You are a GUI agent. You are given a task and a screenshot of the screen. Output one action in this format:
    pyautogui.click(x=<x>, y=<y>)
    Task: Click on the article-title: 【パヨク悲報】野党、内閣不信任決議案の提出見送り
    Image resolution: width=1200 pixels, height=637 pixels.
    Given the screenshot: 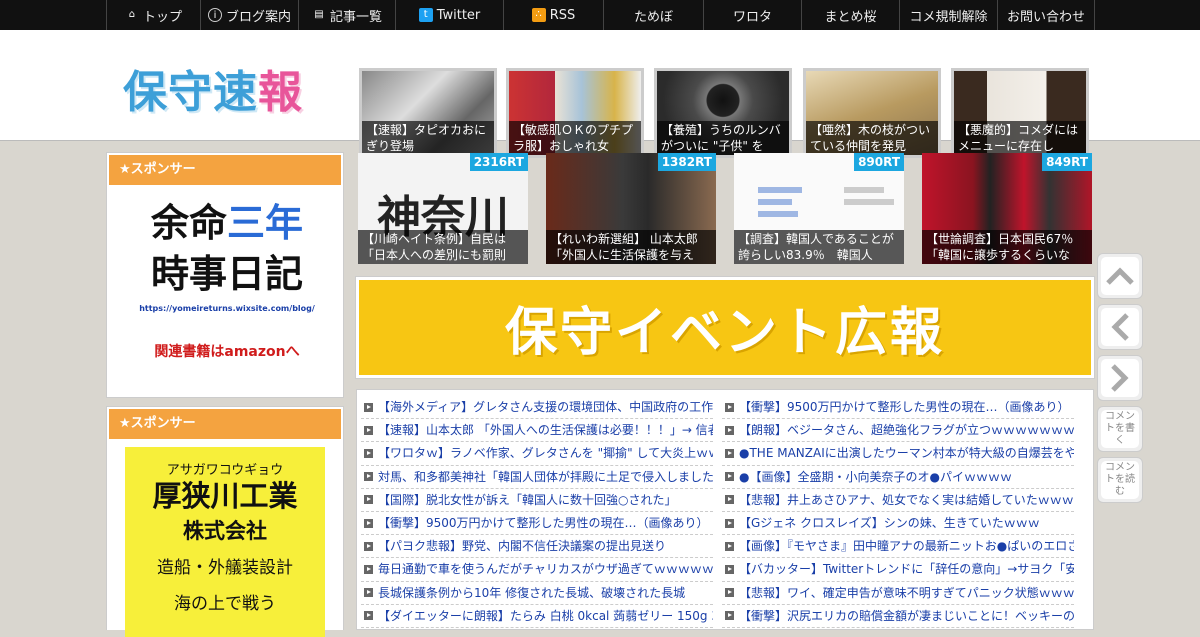 What is the action you would take?
    pyautogui.click(x=522, y=546)
    